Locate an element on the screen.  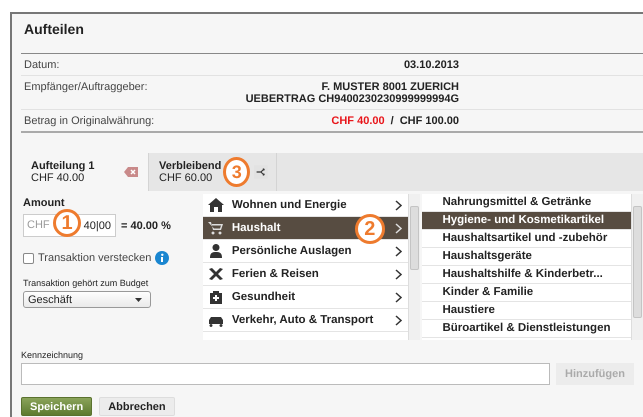
percent-text: = 40.00 % is located at coordinates (146, 226).